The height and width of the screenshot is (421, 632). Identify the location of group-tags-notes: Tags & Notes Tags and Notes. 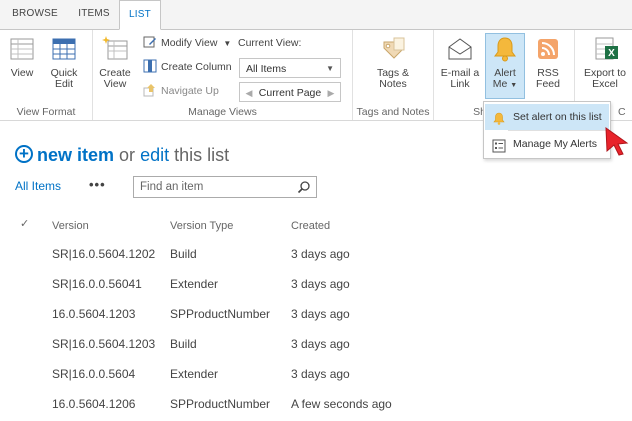
(393, 75).